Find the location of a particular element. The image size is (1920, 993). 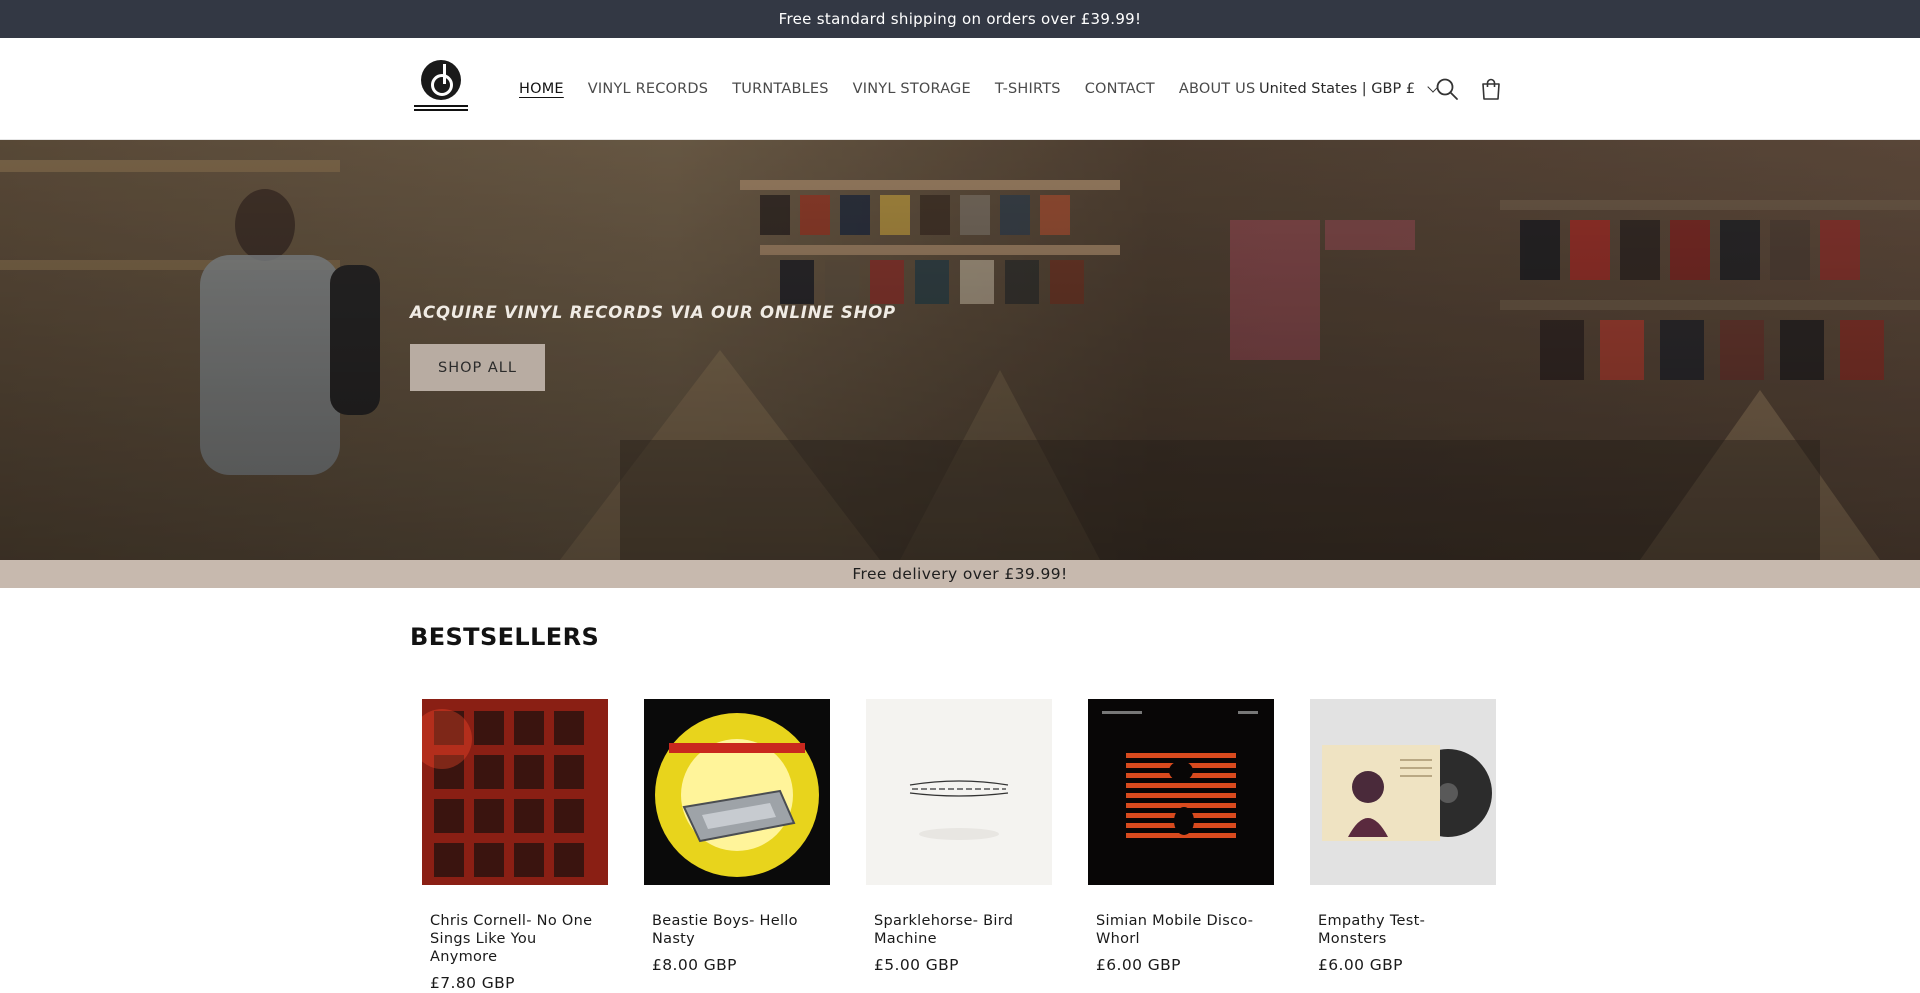

product-price: £5.00 GBP is located at coordinates (916, 965).